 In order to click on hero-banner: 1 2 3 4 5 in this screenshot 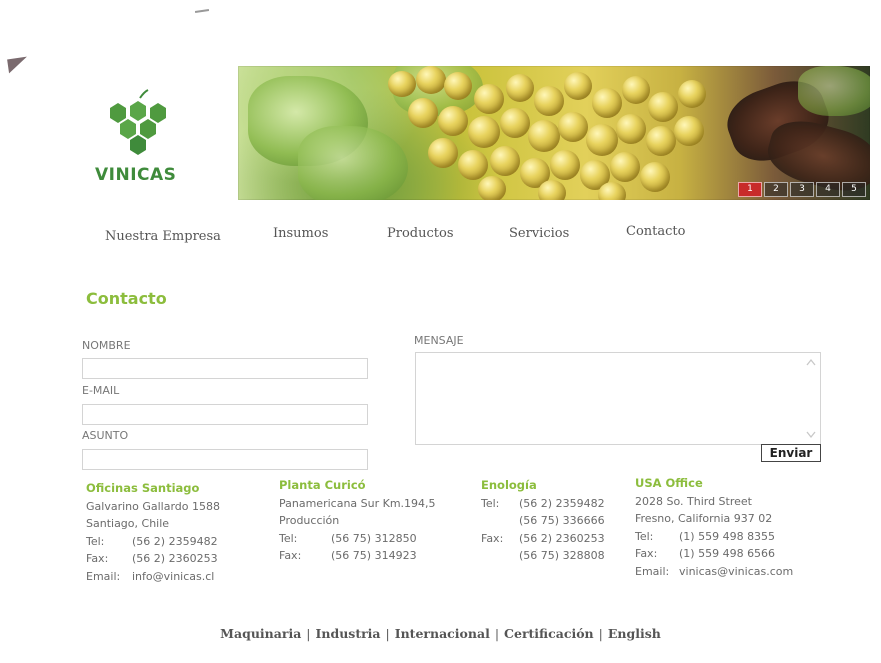, I will do `click(554, 133)`.